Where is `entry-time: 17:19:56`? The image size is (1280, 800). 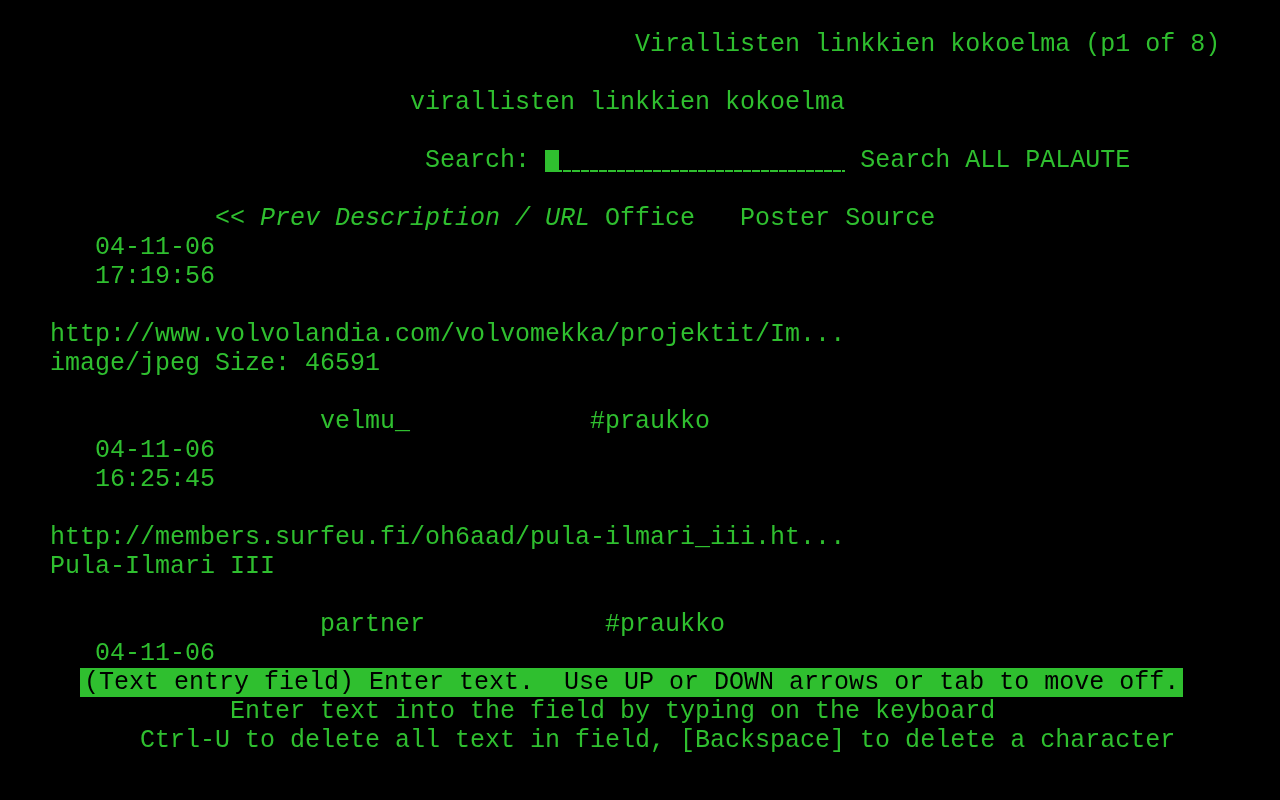 entry-time: 17:19:56 is located at coordinates (155, 276).